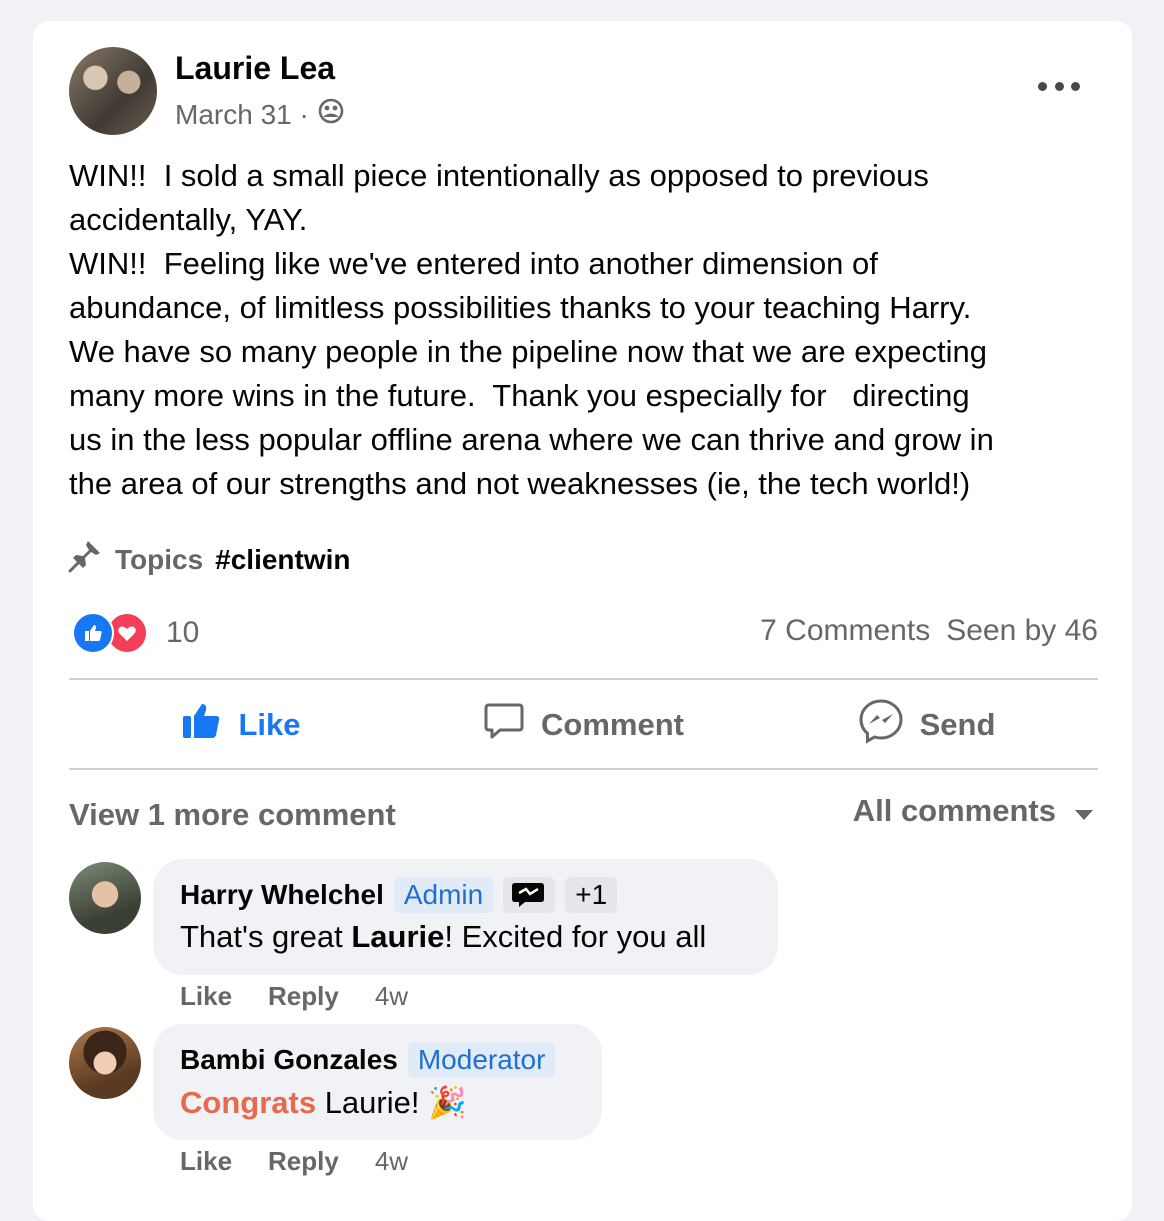 This screenshot has width=1164, height=1221. I want to click on author-name: Laurie Lea, so click(255, 68).